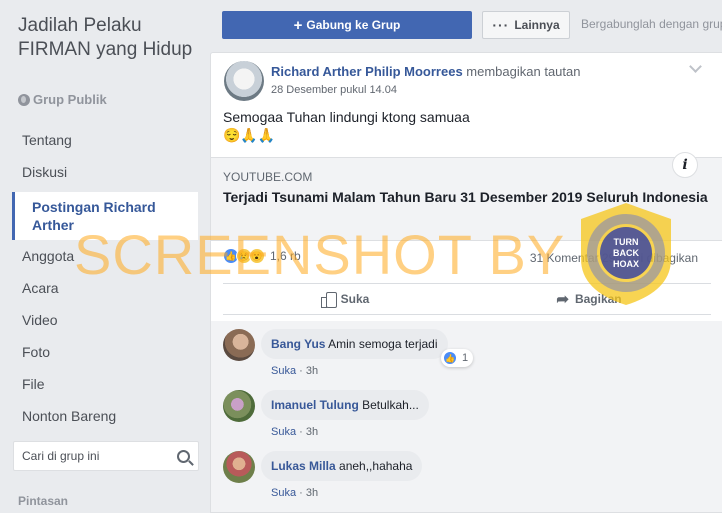  Describe the element at coordinates (450, 358) in the screenshot. I see `like-reaction-icon: 👍` at that location.